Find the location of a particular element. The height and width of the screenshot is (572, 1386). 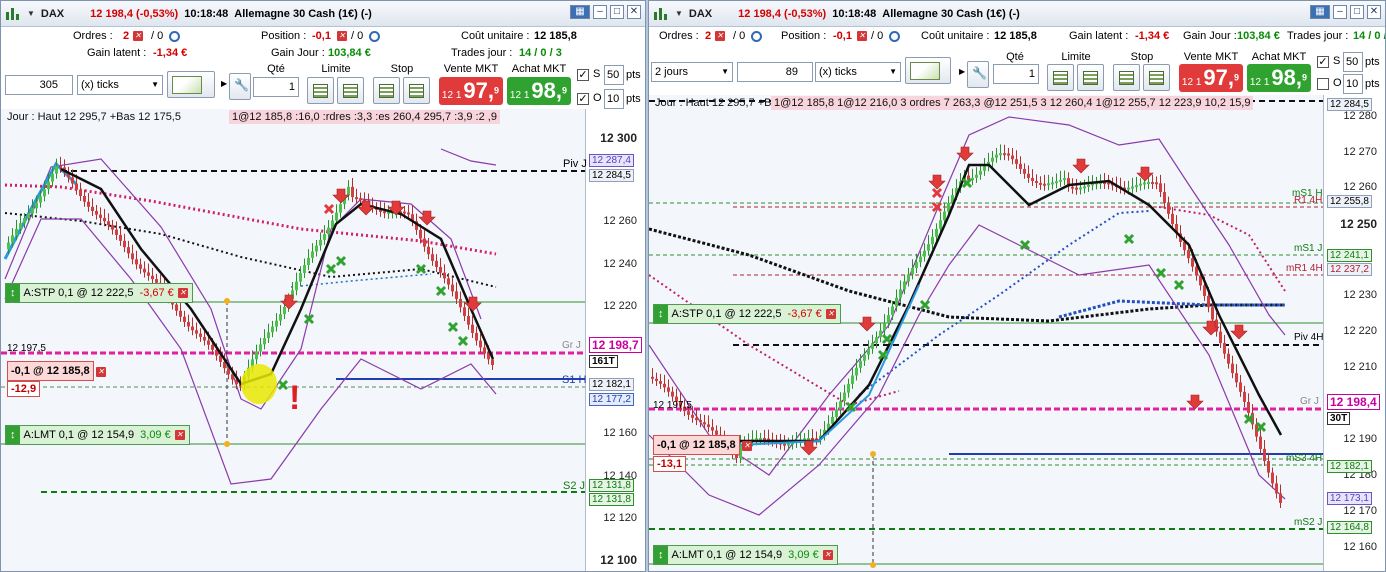

title-price: 12 198,4 (-0,53%) is located at coordinates (782, 13).